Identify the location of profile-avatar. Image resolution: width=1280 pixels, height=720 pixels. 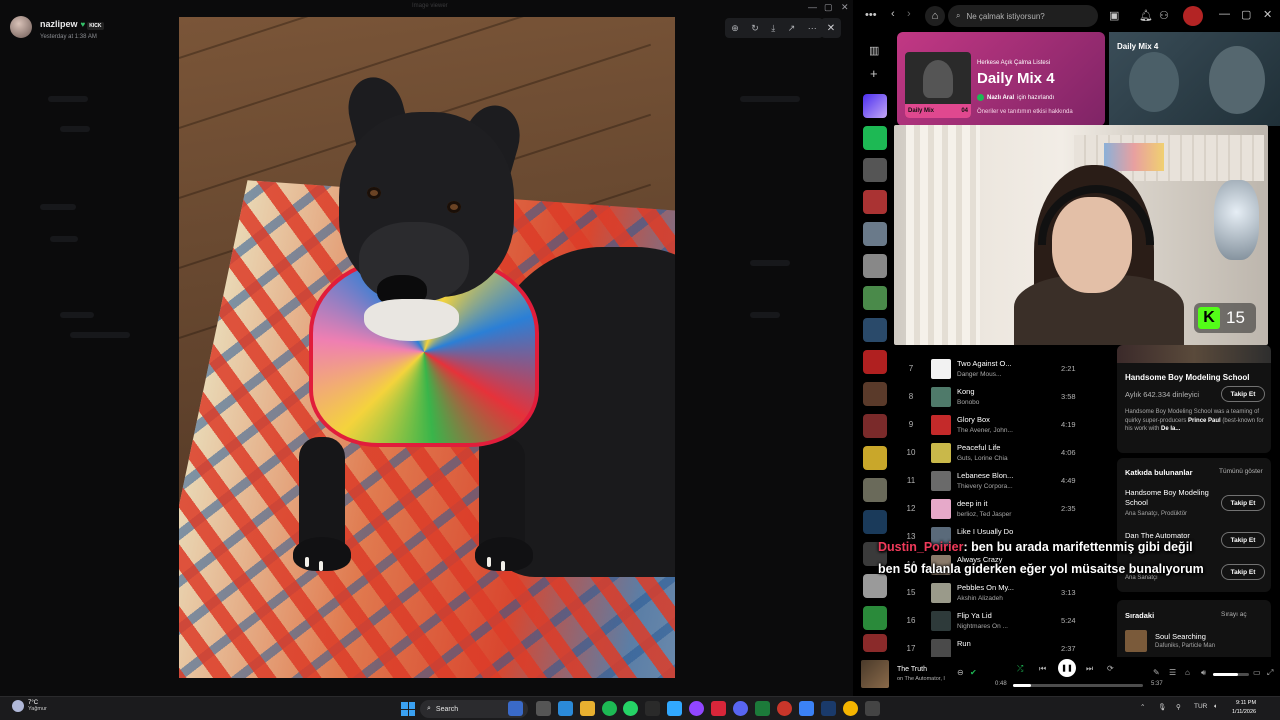
(1193, 16).